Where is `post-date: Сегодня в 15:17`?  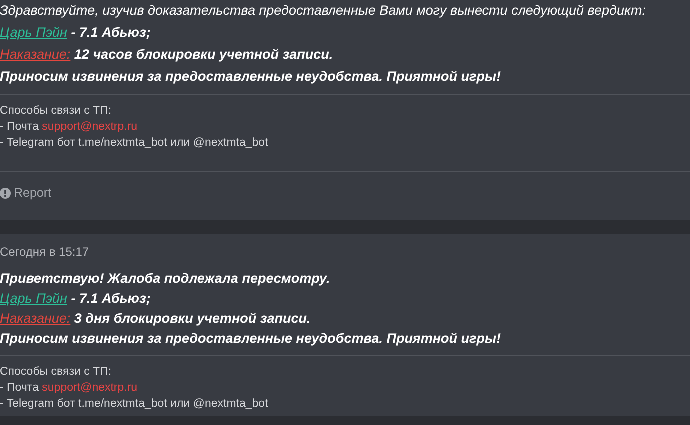
post-date: Сегодня в 15:17 is located at coordinates (45, 252).